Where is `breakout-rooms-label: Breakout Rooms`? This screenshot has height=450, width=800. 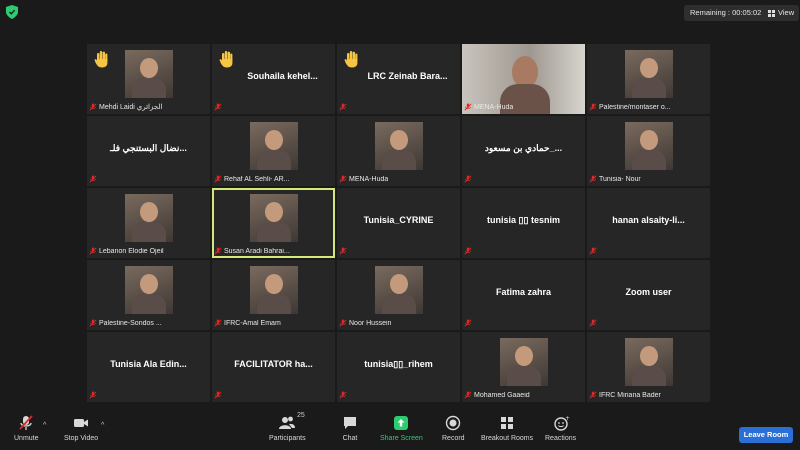 breakout-rooms-label: Breakout Rooms is located at coordinates (507, 438).